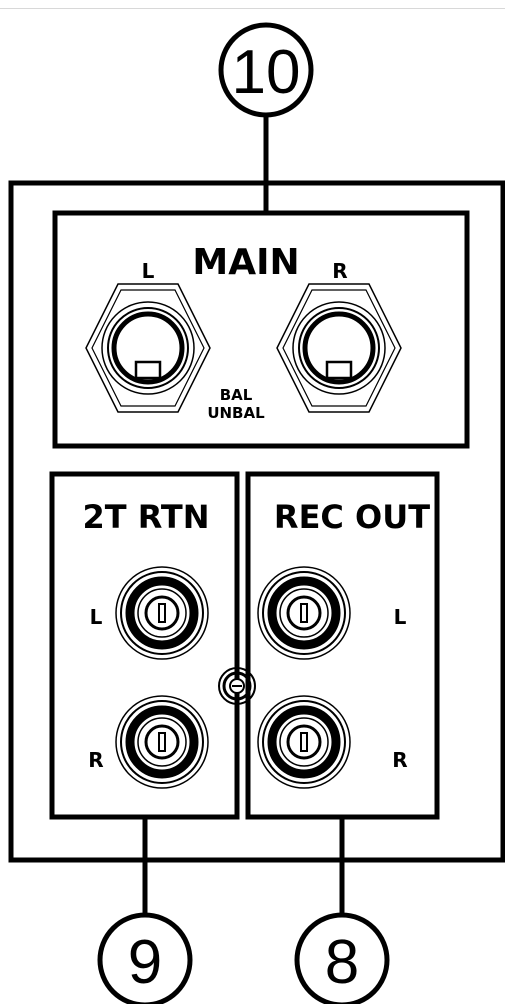  What do you see at coordinates (245, 262) in the screenshot?
I see `main-title: MAIN` at bounding box center [245, 262].